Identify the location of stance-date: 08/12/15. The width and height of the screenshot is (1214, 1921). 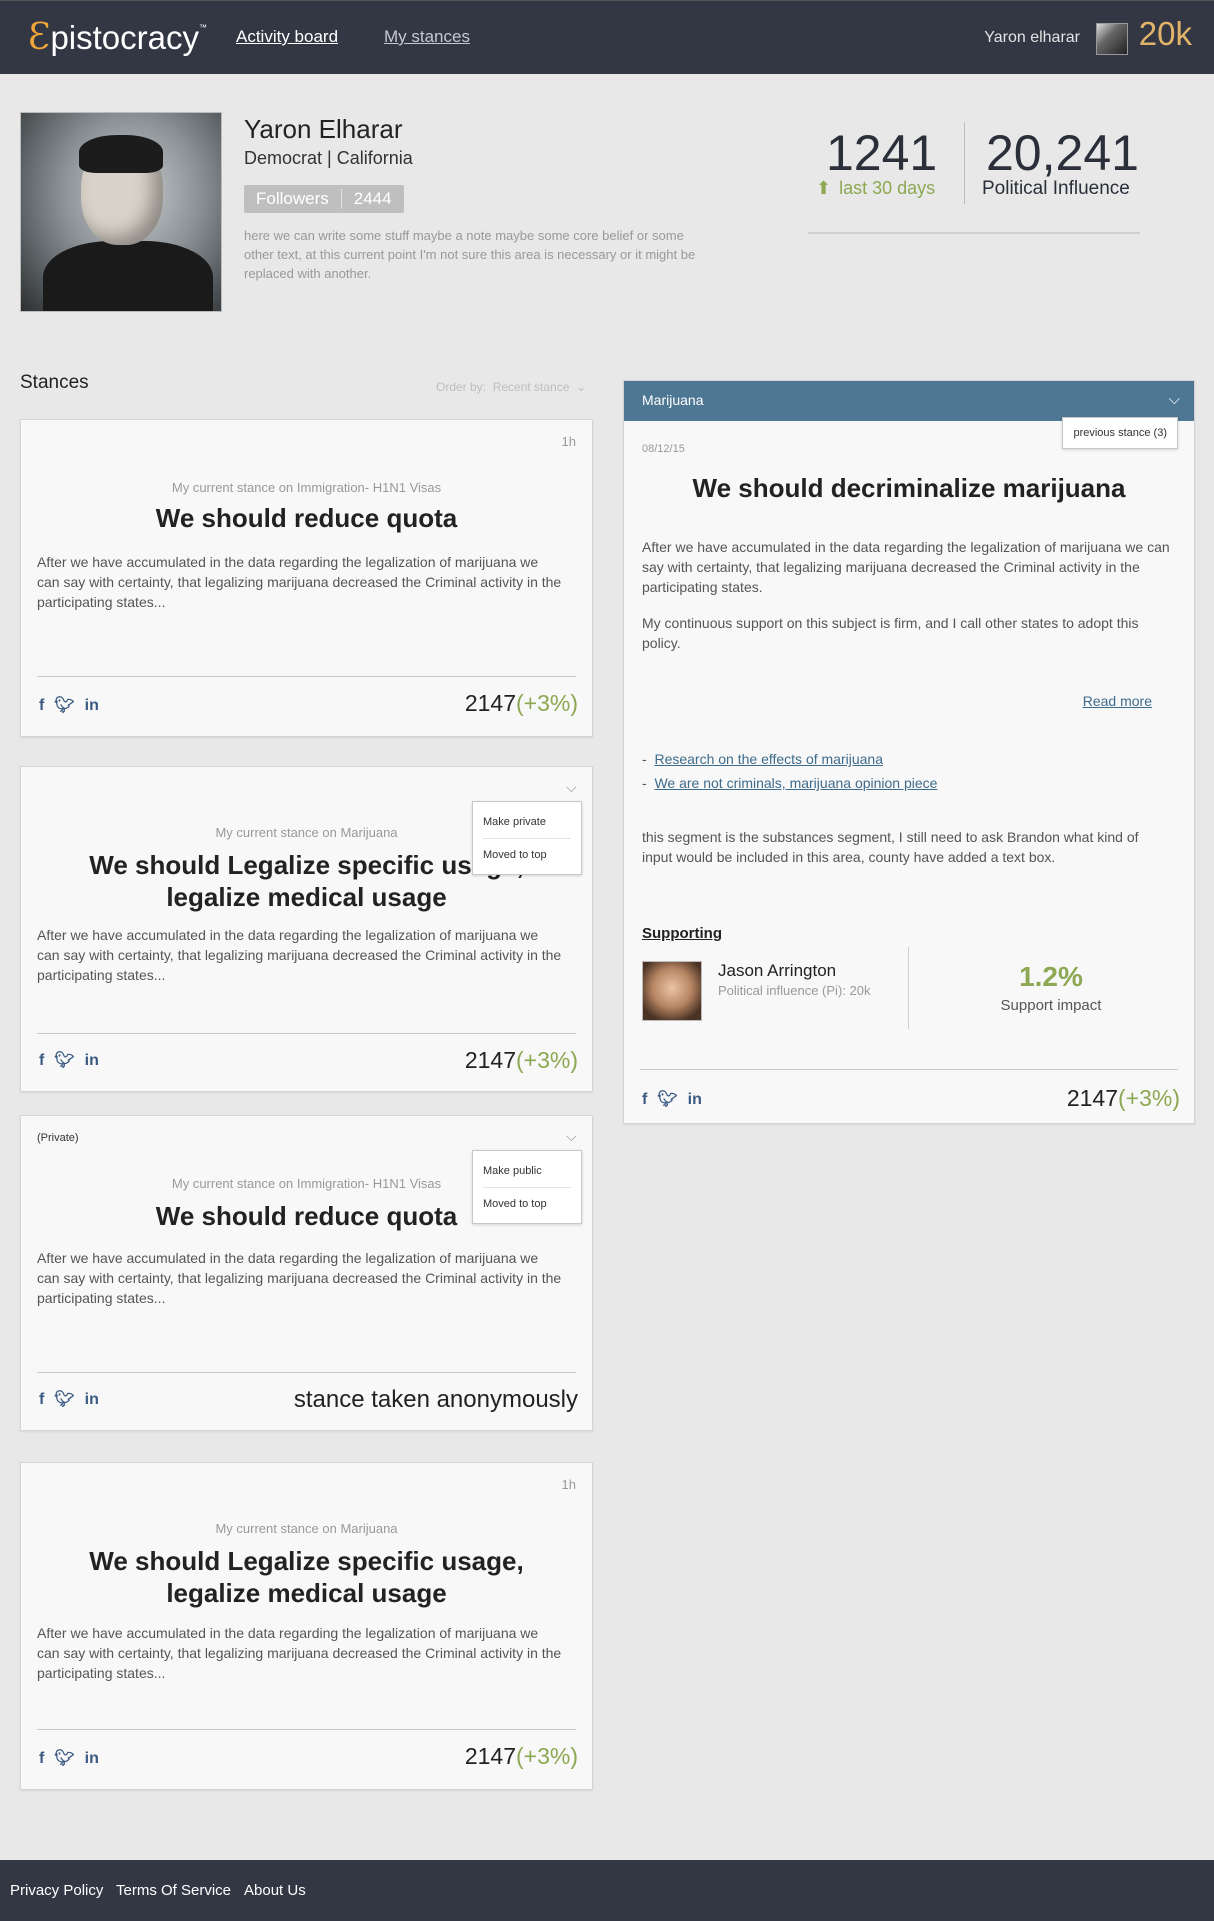
(663, 449).